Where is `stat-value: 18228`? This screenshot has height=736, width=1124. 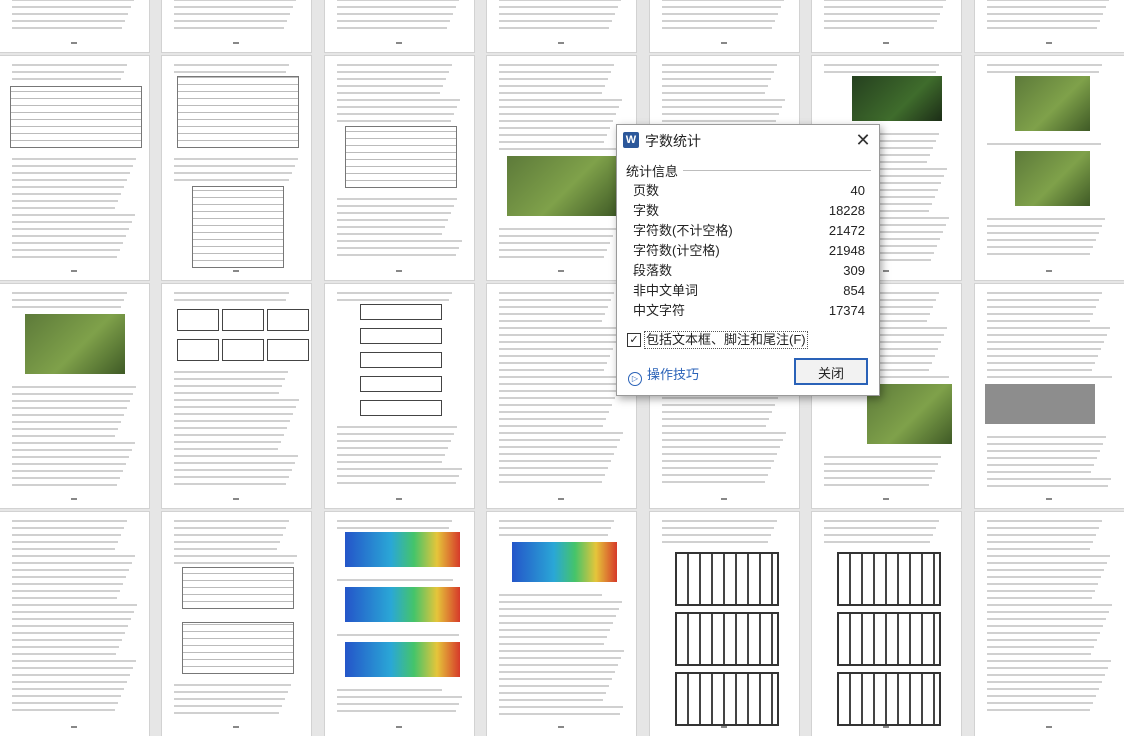
stat-value: 18228 is located at coordinates (846, 210).